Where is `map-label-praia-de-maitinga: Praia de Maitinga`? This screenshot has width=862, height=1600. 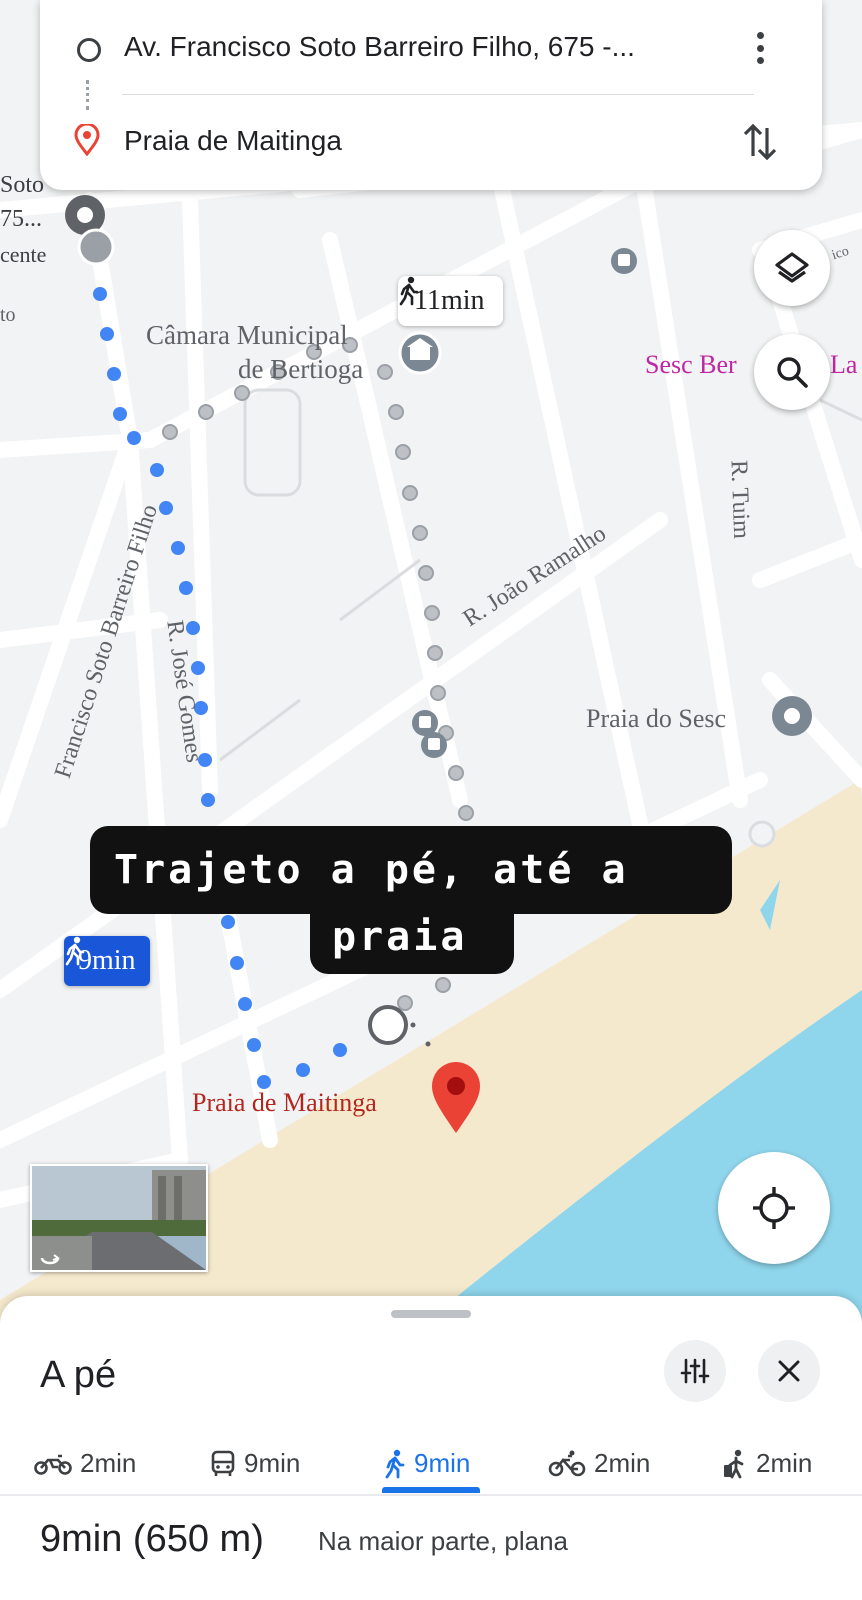 map-label-praia-de-maitinga: Praia de Maitinga is located at coordinates (284, 1103).